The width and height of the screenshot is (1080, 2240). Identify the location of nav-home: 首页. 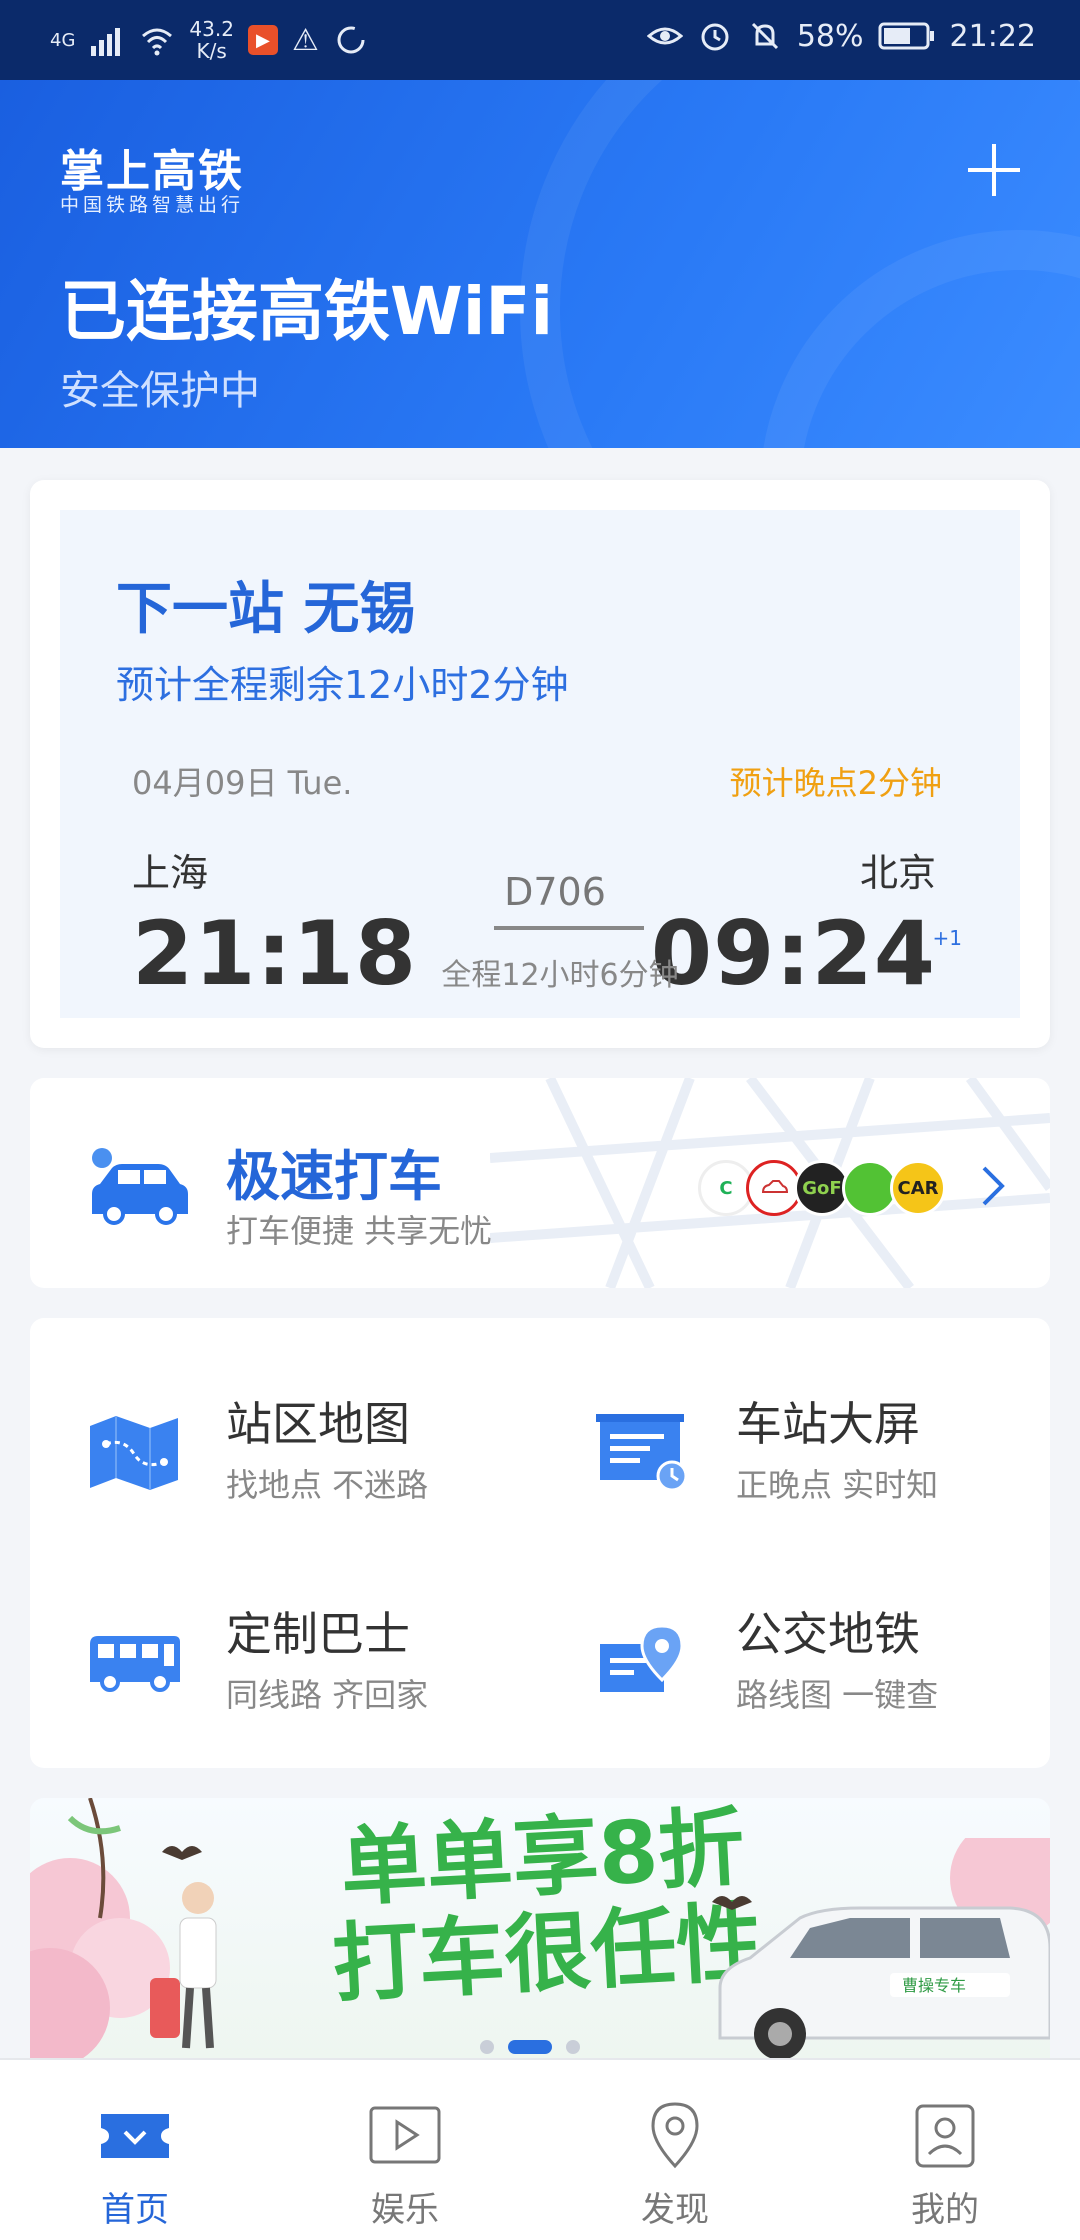
(135, 2150).